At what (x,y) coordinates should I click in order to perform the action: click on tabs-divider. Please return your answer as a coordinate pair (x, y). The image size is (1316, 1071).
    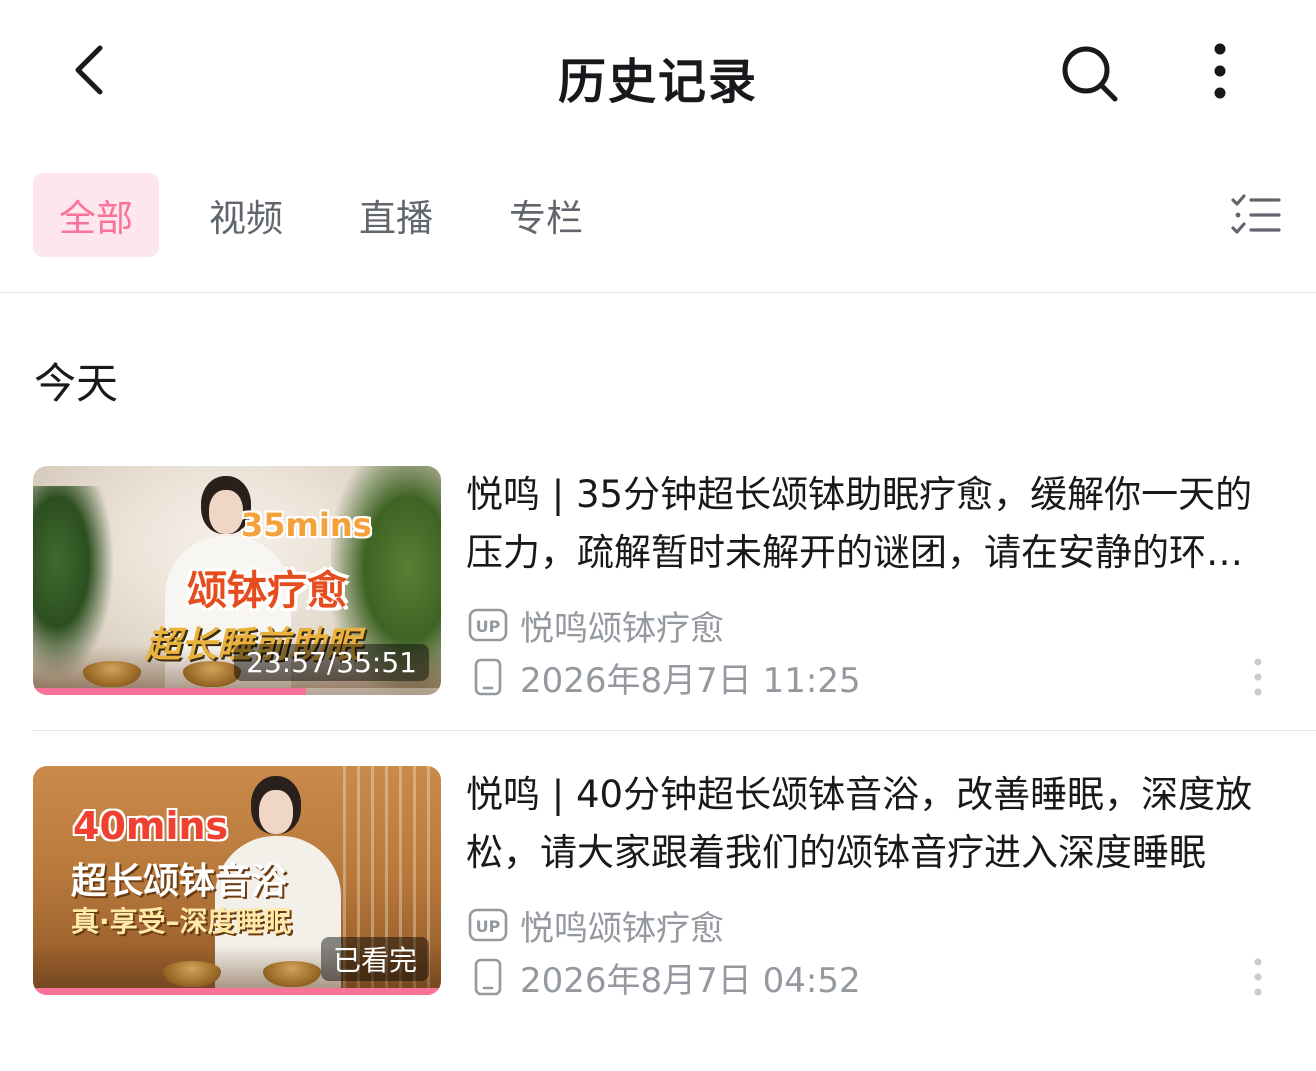
    Looking at the image, I should click on (658, 292).